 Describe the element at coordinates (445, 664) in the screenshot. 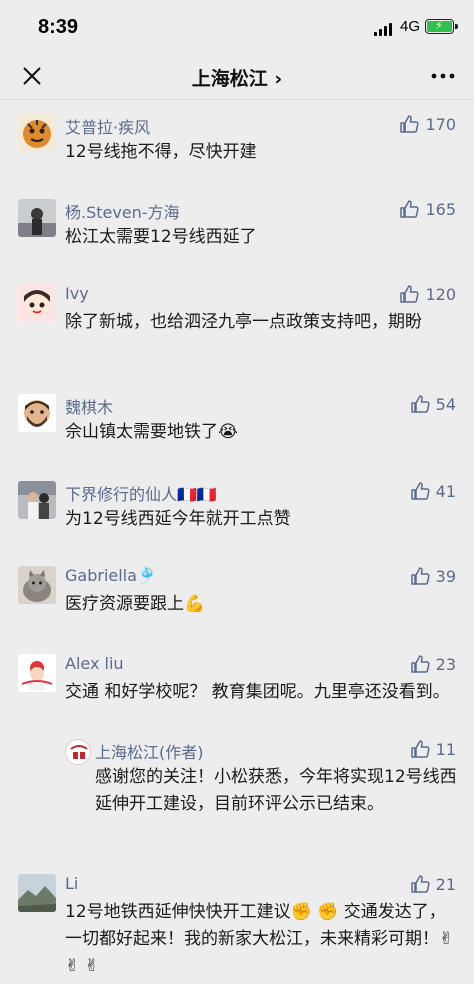

I see `like-count: 23` at that location.